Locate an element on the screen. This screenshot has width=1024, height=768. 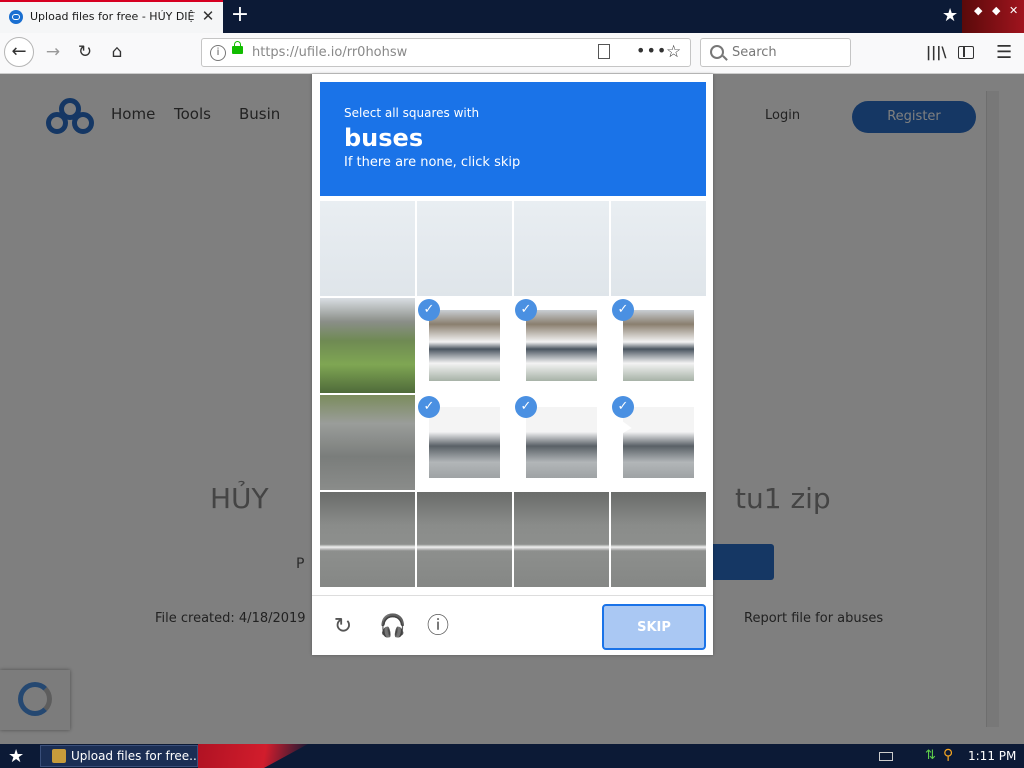
sidebar-toggle-icon is located at coordinates (966, 52).